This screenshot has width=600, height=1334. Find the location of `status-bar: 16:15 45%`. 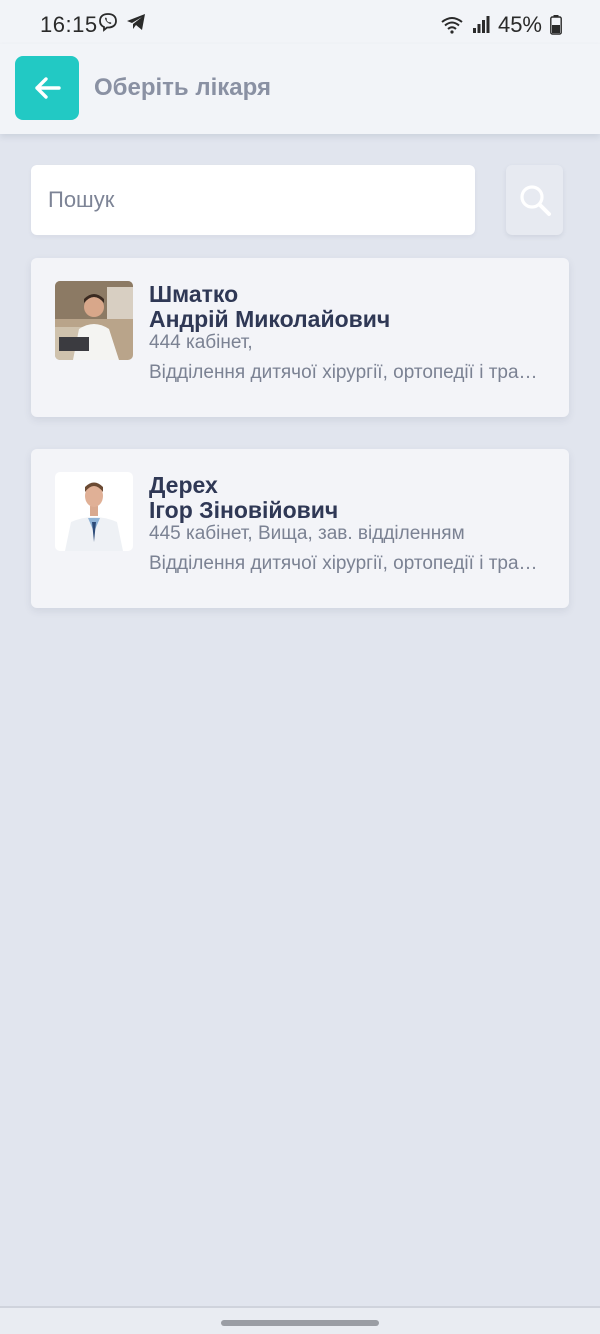

status-bar: 16:15 45% is located at coordinates (300, 22).